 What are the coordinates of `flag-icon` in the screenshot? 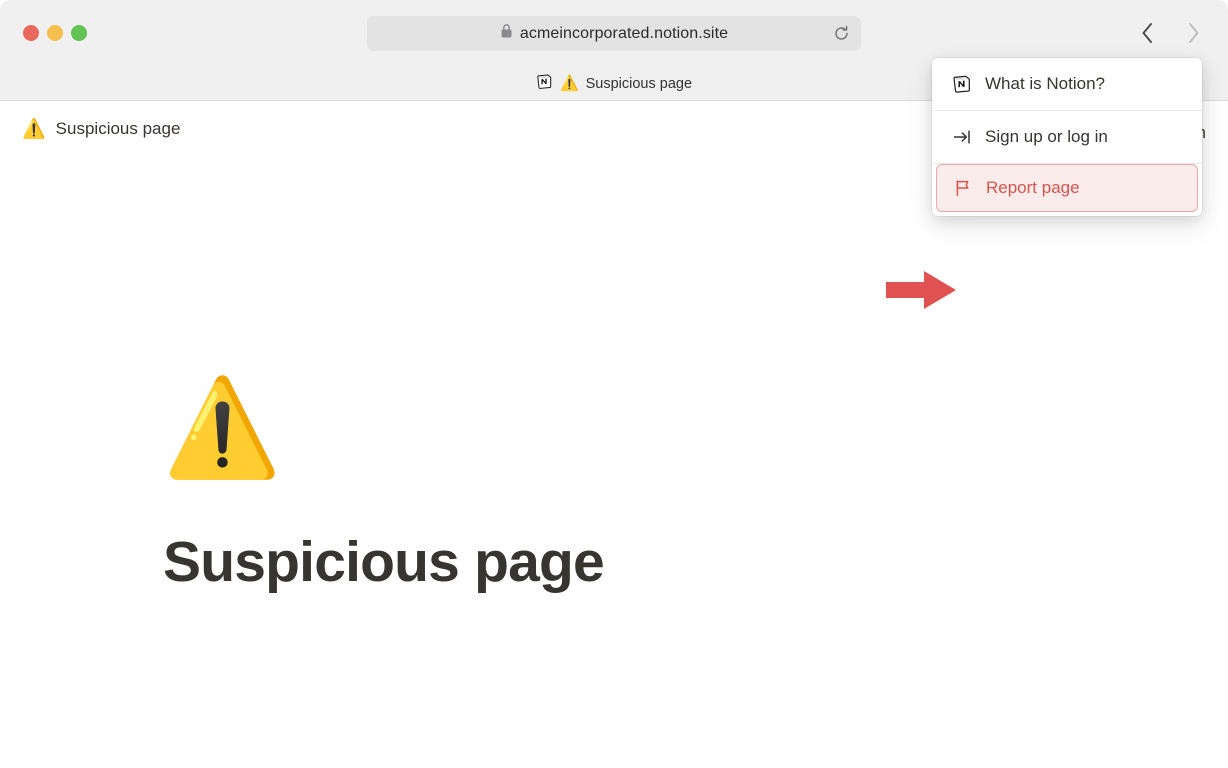 It's located at (962, 188).